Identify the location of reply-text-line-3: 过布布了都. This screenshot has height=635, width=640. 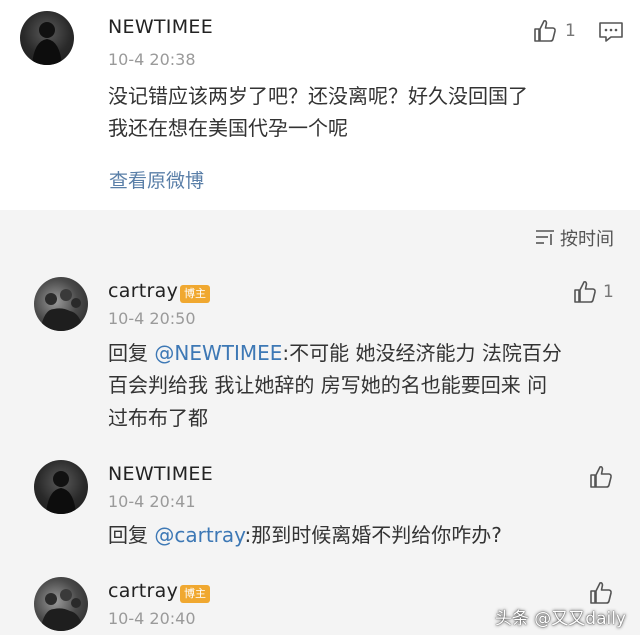
(158, 418).